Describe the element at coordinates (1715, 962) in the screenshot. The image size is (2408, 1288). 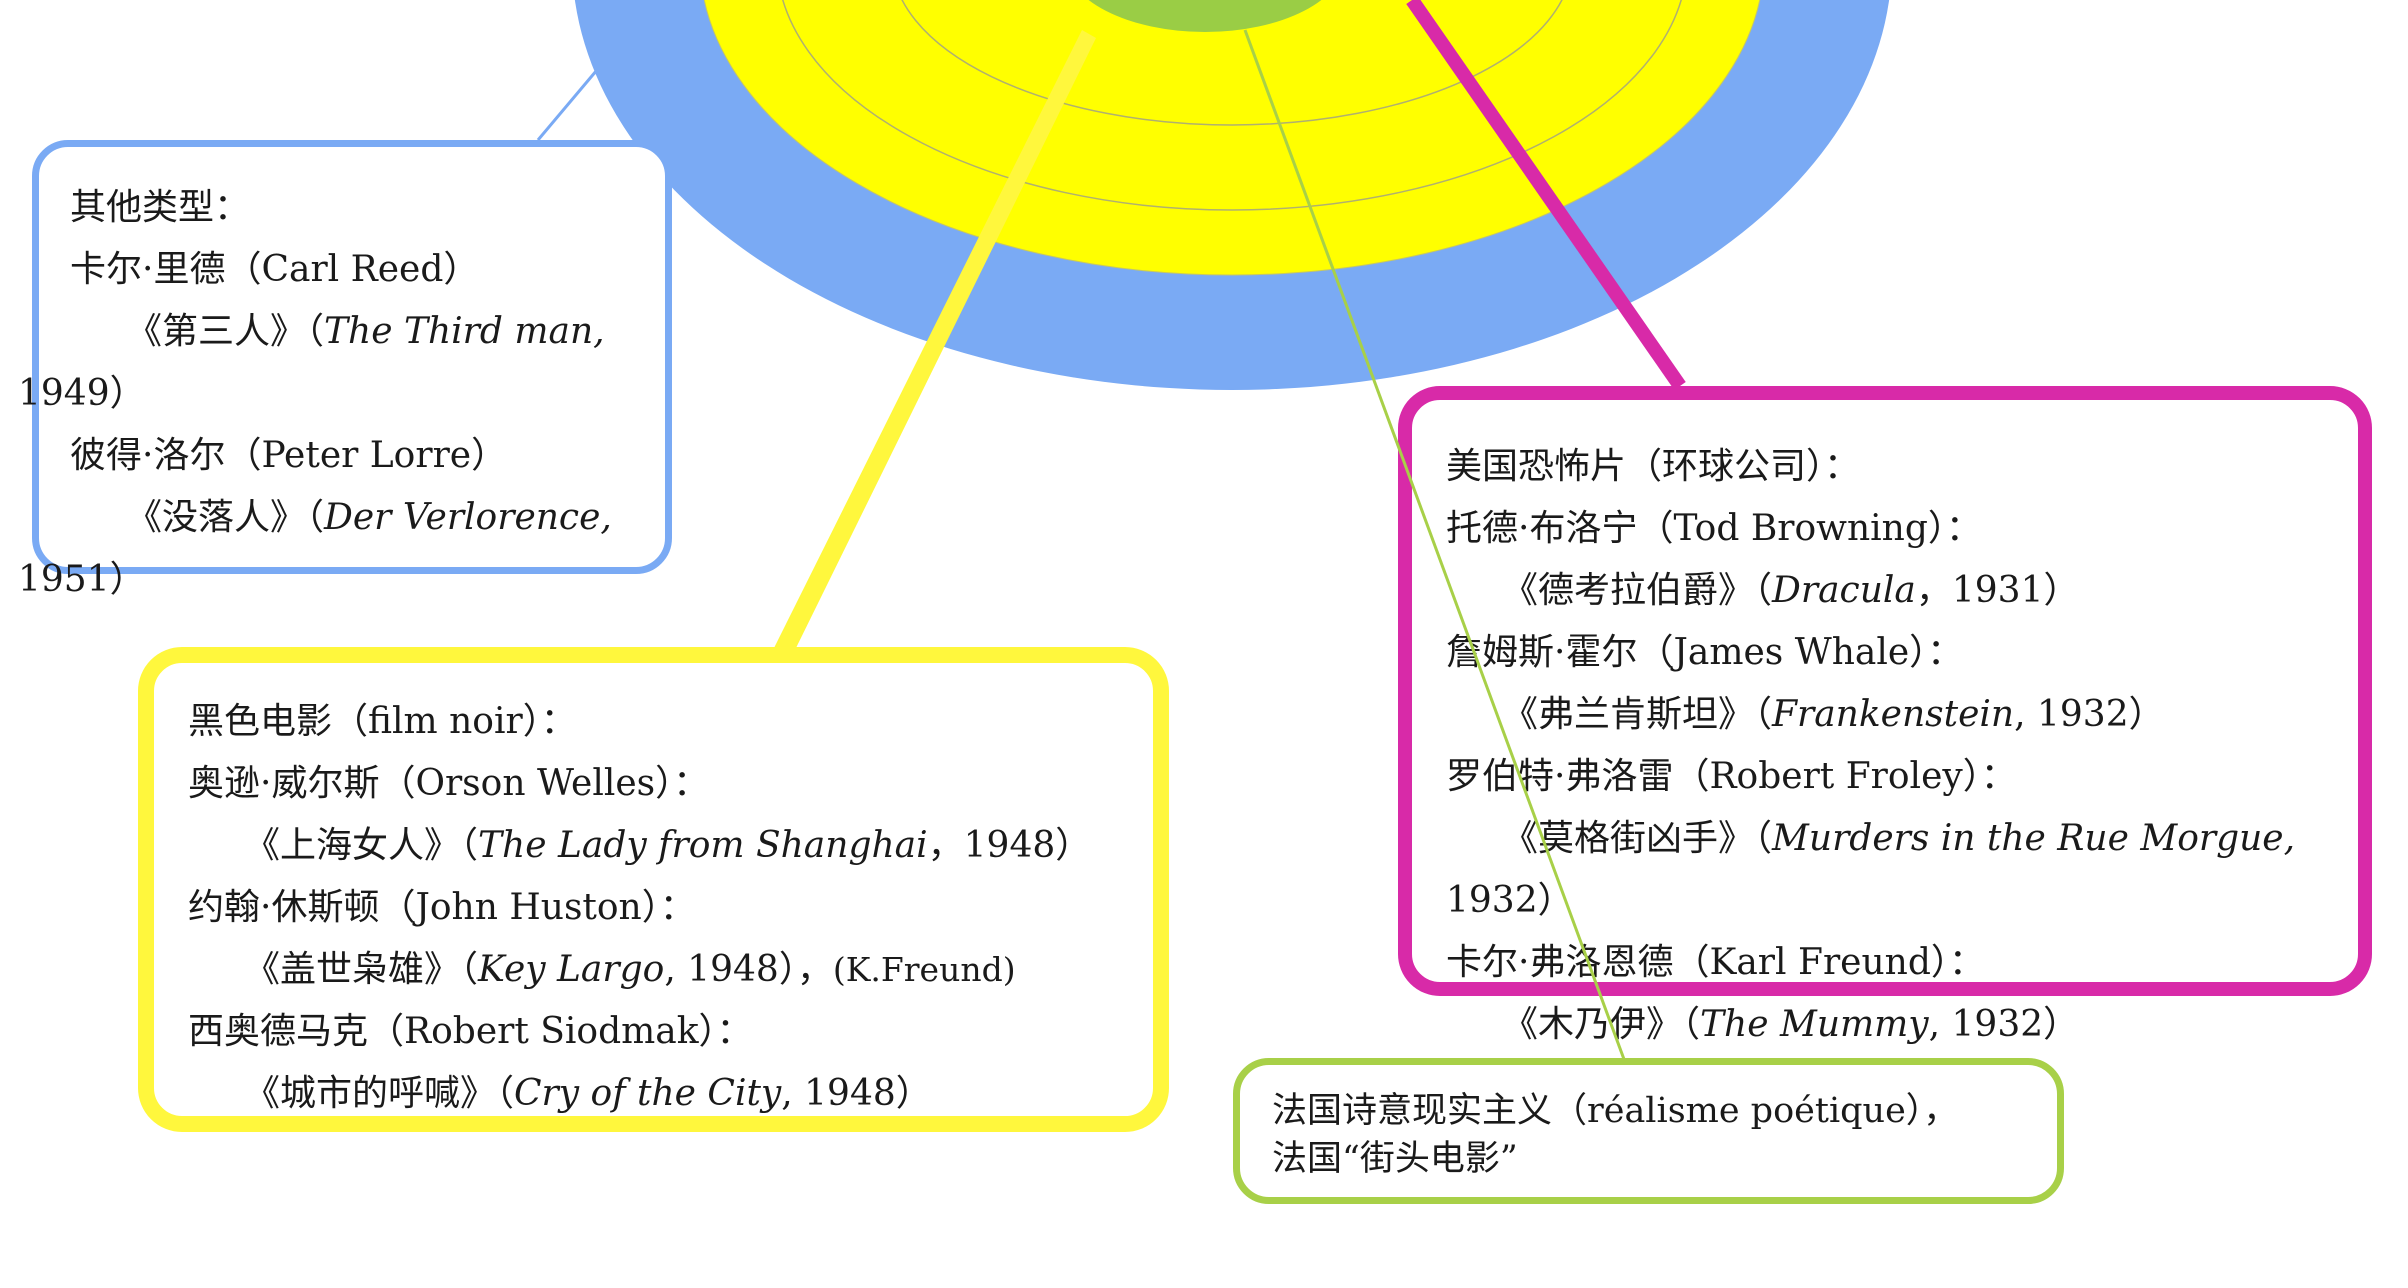
I see `horror-director-karl-freund: 卡尔·弗洛恩德（Karl Freund）：` at that location.